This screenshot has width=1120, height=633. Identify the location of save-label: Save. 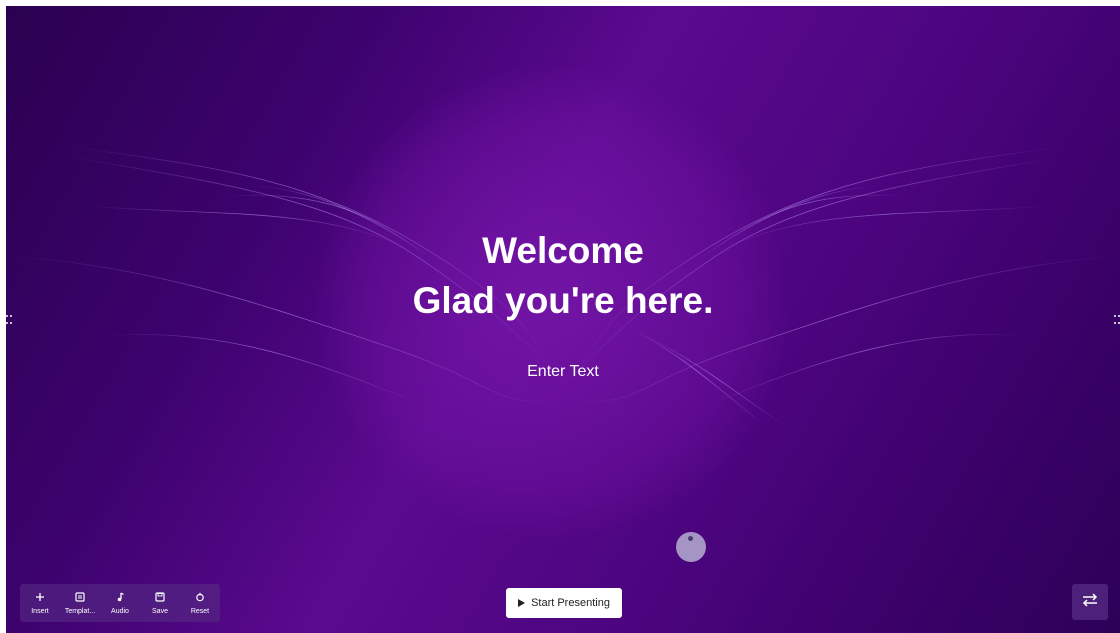
(160, 611).